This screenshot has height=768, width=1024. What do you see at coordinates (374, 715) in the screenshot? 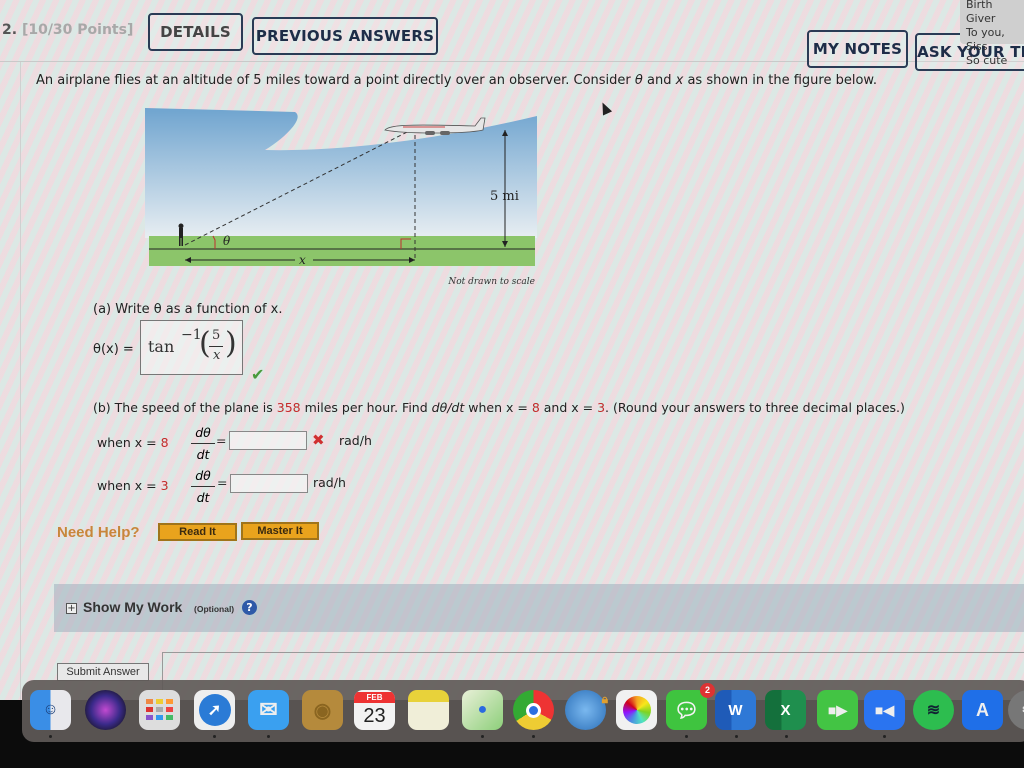
I see `calendar-day: 23` at bounding box center [374, 715].